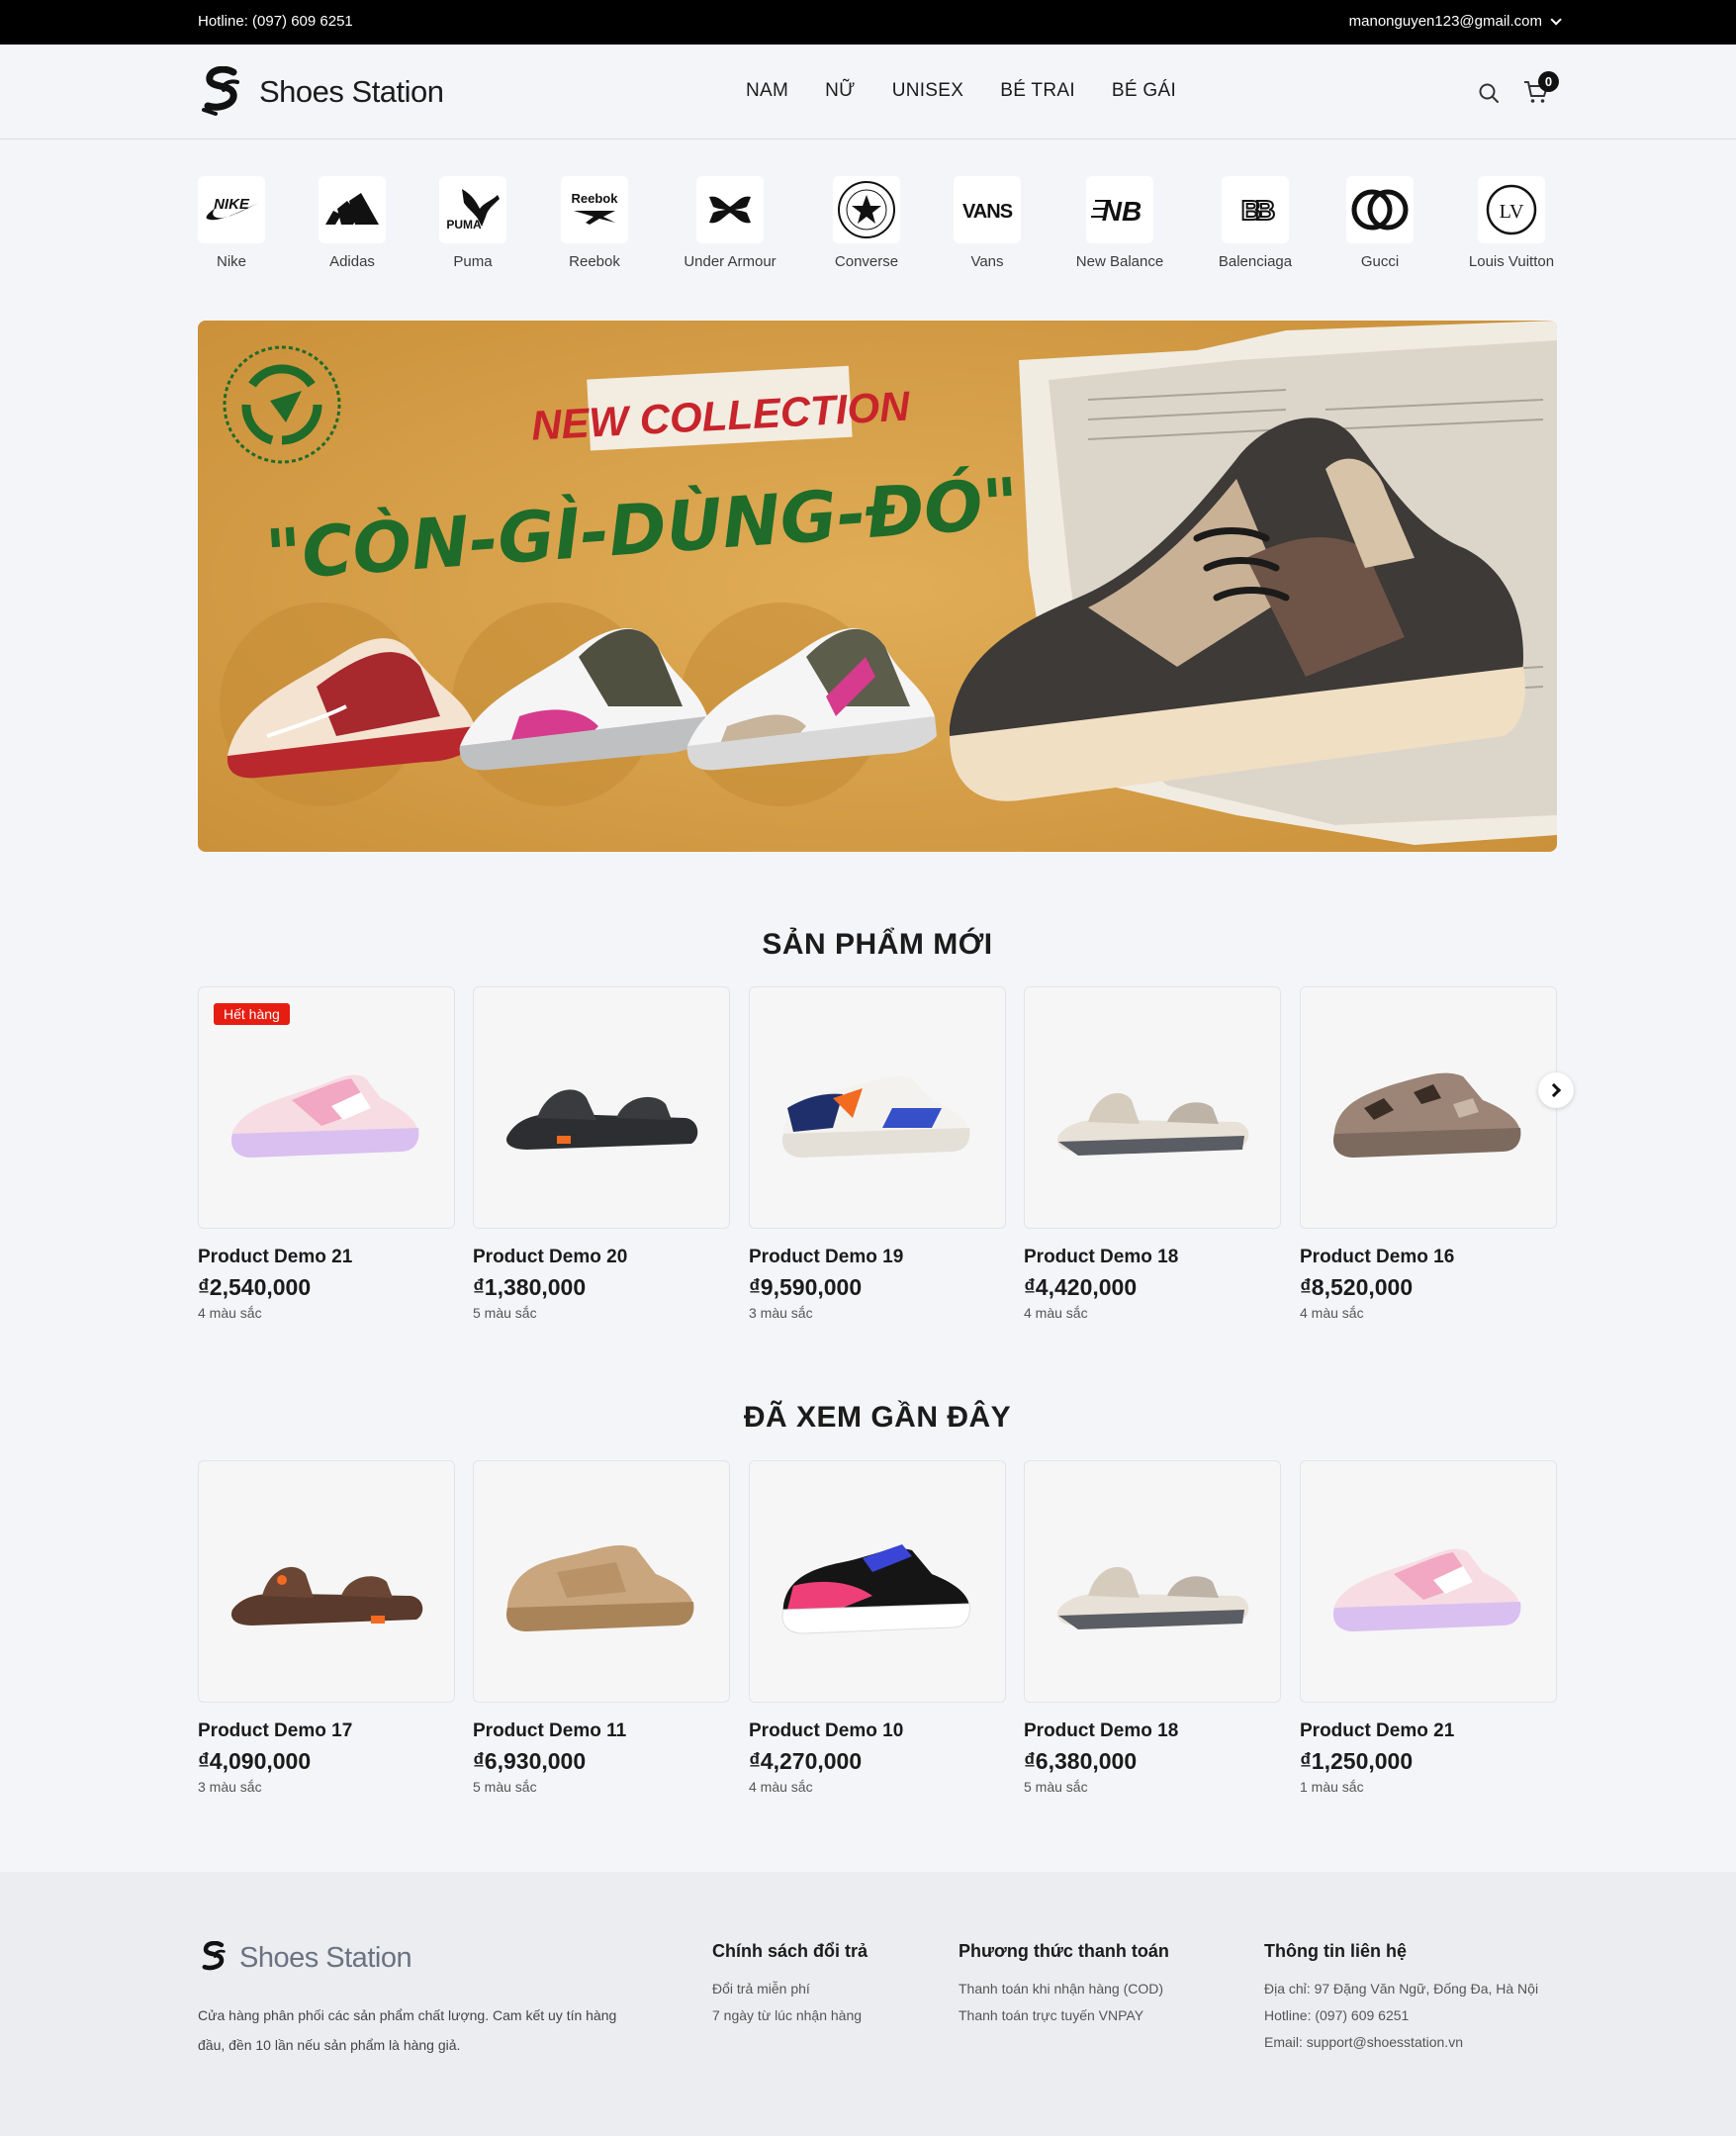 The width and height of the screenshot is (1736, 2136). I want to click on product-card: Product Demo 20 ₫1,380,000 5 màu sắc, so click(601, 1154).